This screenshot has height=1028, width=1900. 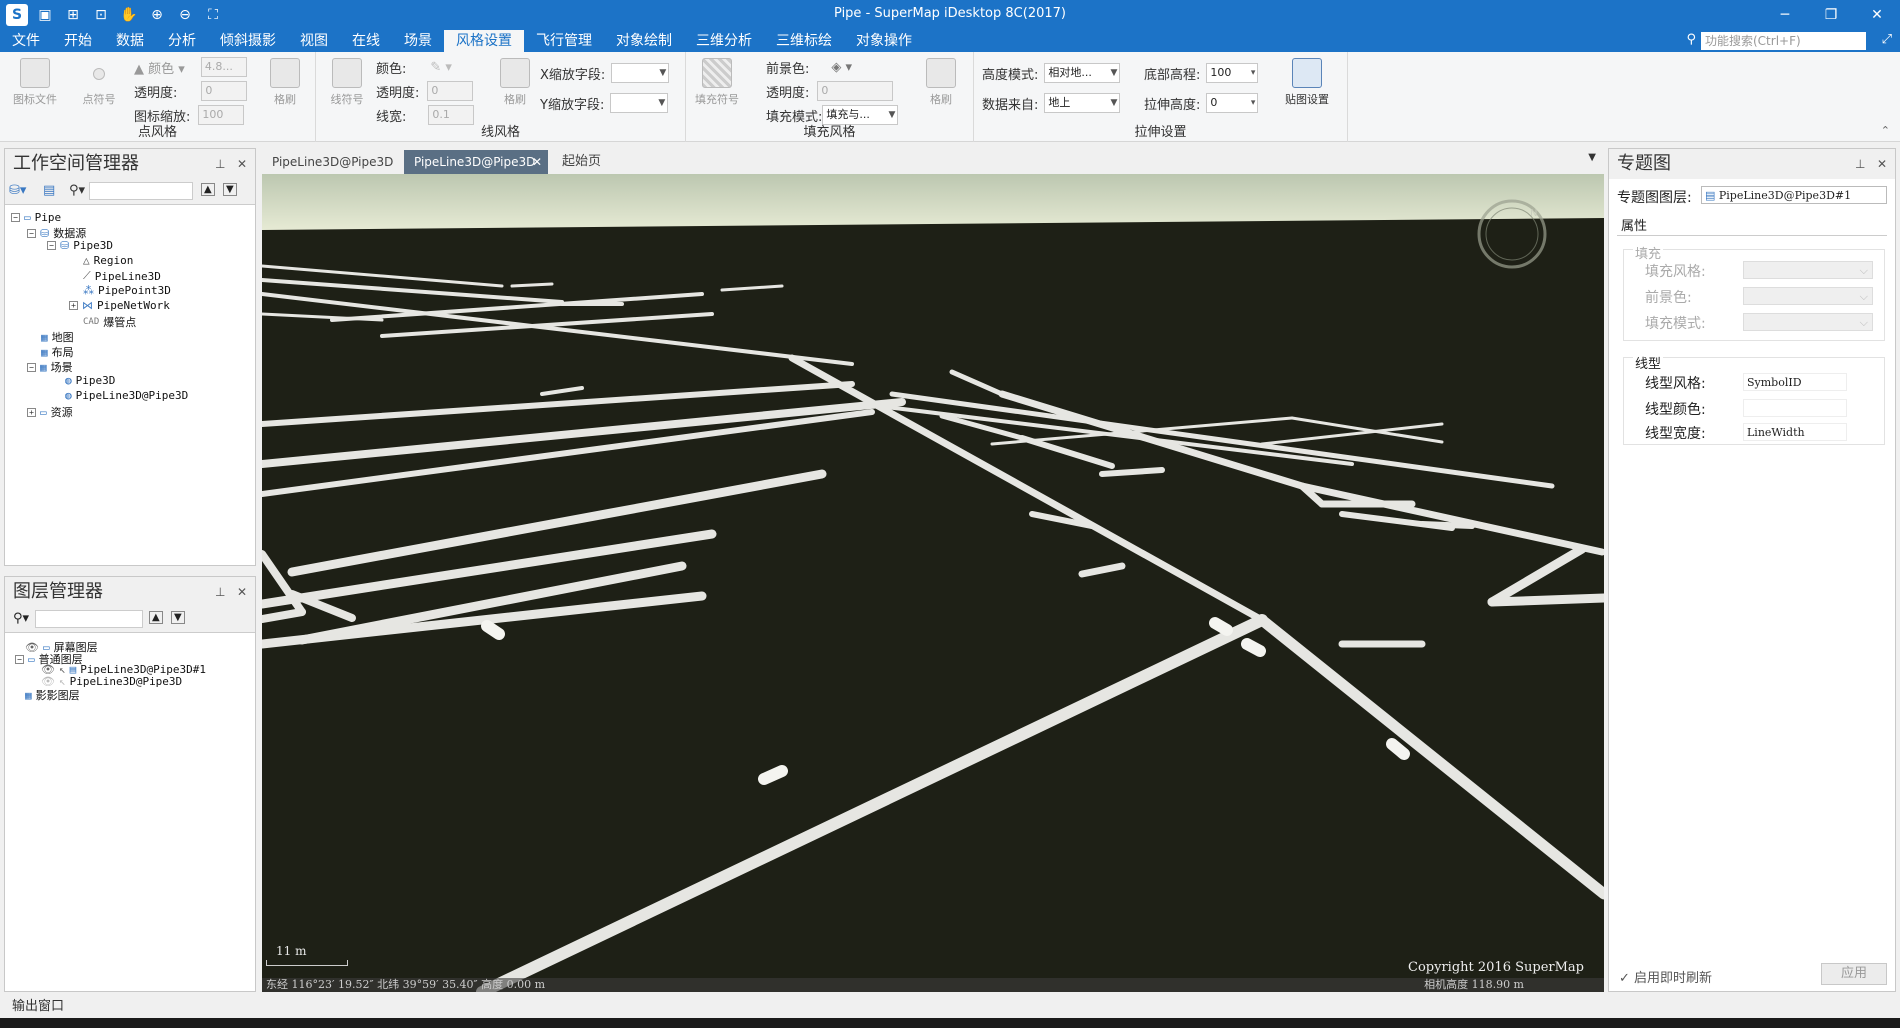 I want to click on auto-refresh-checkbox: ✓ 启用即时刷新, so click(x=1665, y=976).